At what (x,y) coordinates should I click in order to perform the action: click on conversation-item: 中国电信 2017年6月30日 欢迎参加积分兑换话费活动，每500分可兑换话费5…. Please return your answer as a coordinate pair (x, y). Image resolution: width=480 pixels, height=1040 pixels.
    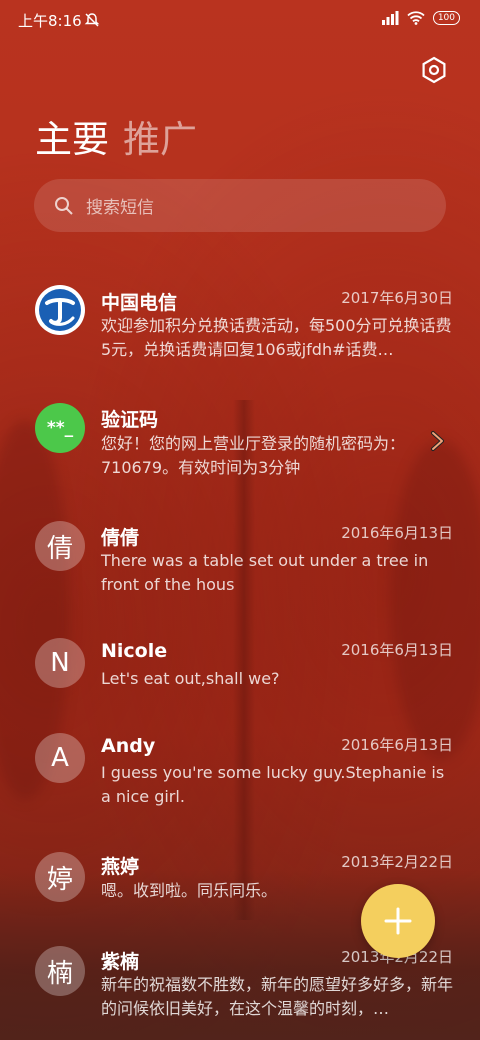
    Looking at the image, I should click on (240, 325).